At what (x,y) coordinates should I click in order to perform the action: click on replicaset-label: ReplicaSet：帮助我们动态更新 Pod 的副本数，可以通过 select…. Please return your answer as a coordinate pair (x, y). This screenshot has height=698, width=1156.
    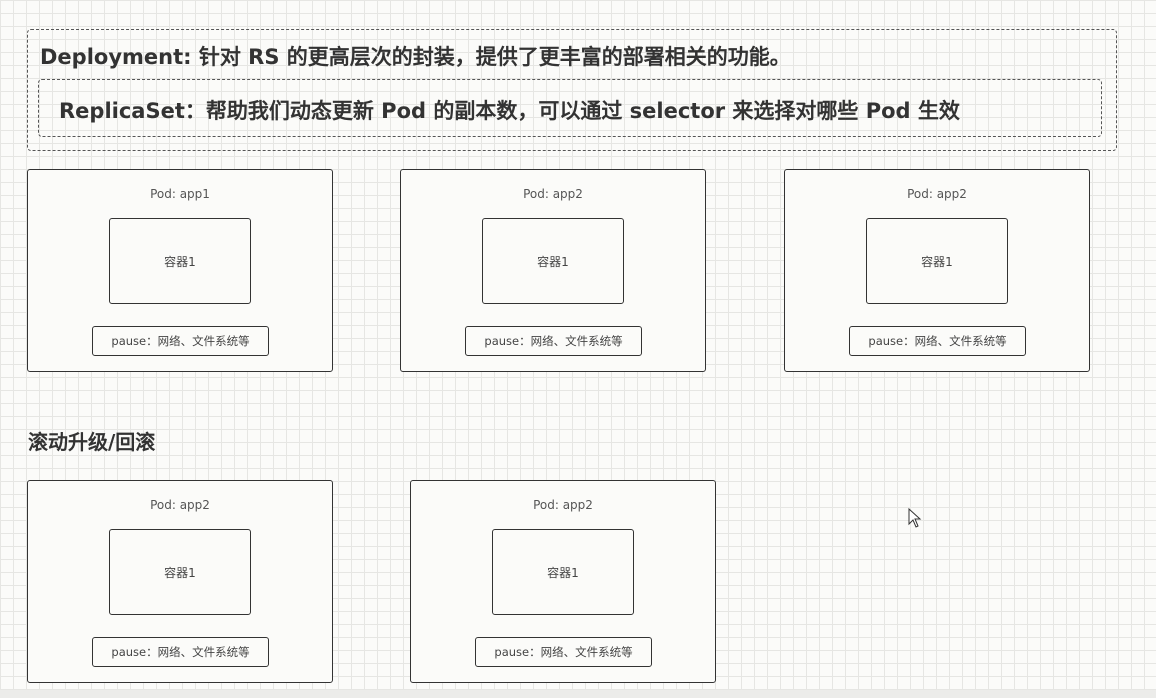
    Looking at the image, I should click on (509, 111).